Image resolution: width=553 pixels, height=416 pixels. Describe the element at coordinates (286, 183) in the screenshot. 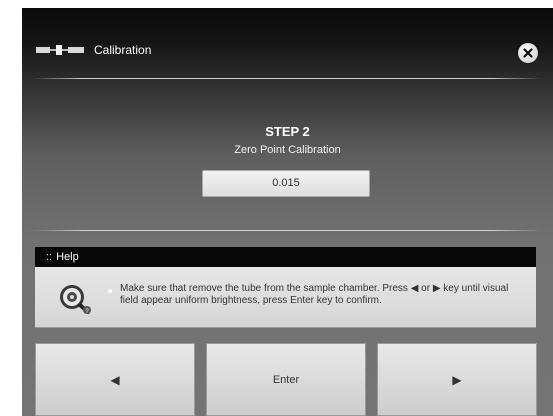

I see `calibration-value-display: 0.015` at that location.